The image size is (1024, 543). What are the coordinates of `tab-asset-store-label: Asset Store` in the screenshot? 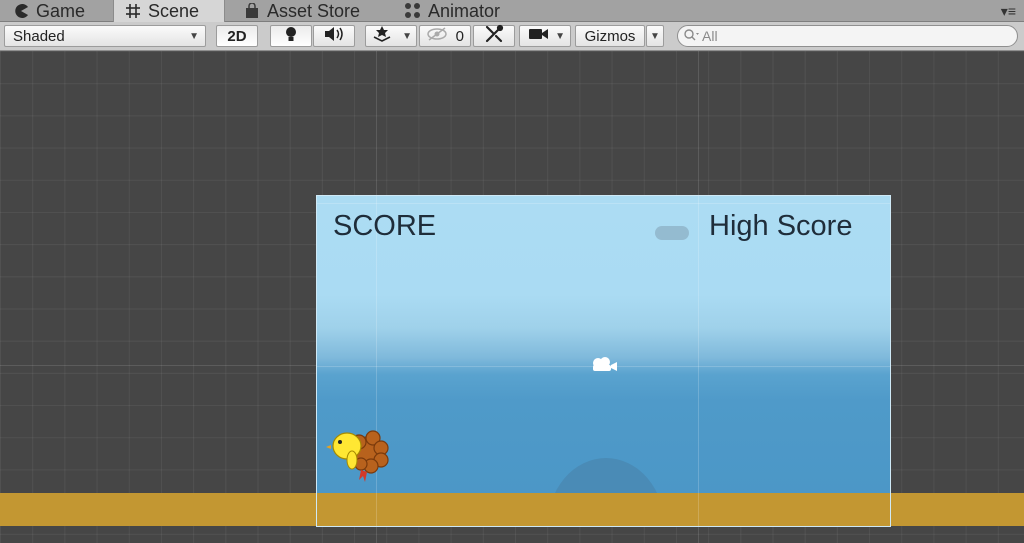 It's located at (314, 10).